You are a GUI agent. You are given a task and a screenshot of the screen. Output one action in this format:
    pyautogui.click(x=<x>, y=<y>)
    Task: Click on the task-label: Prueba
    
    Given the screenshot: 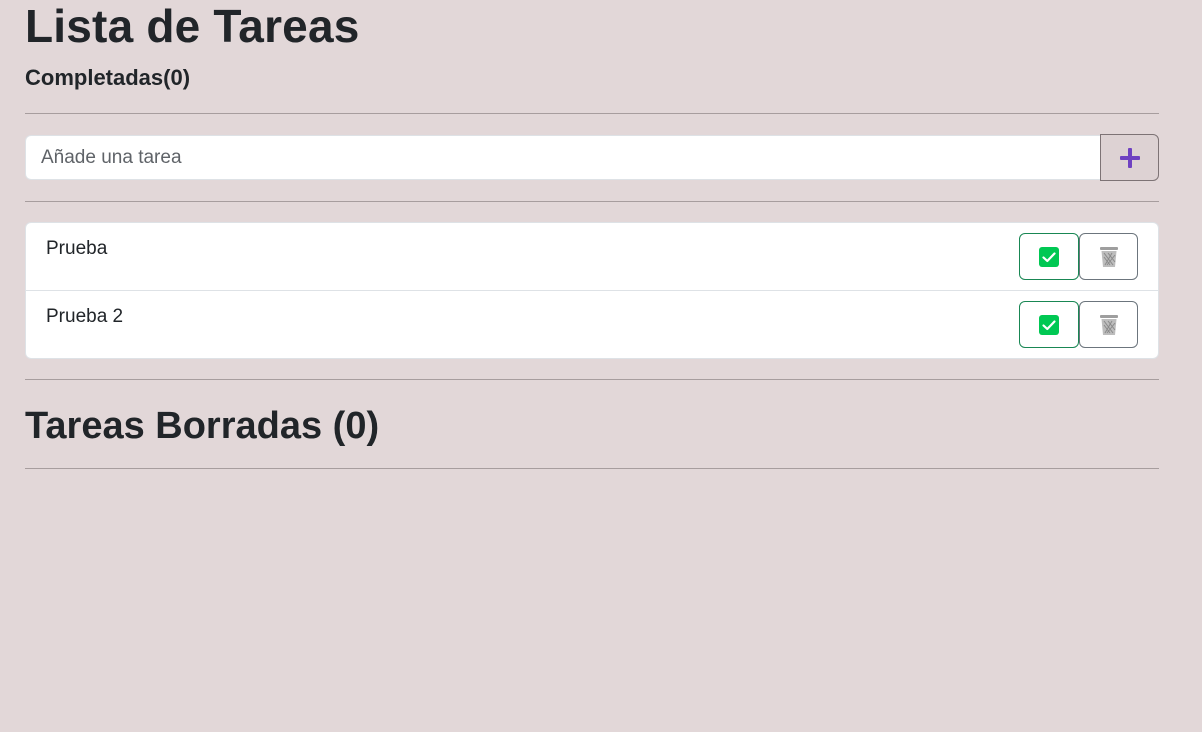 What is the action you would take?
    pyautogui.click(x=77, y=248)
    